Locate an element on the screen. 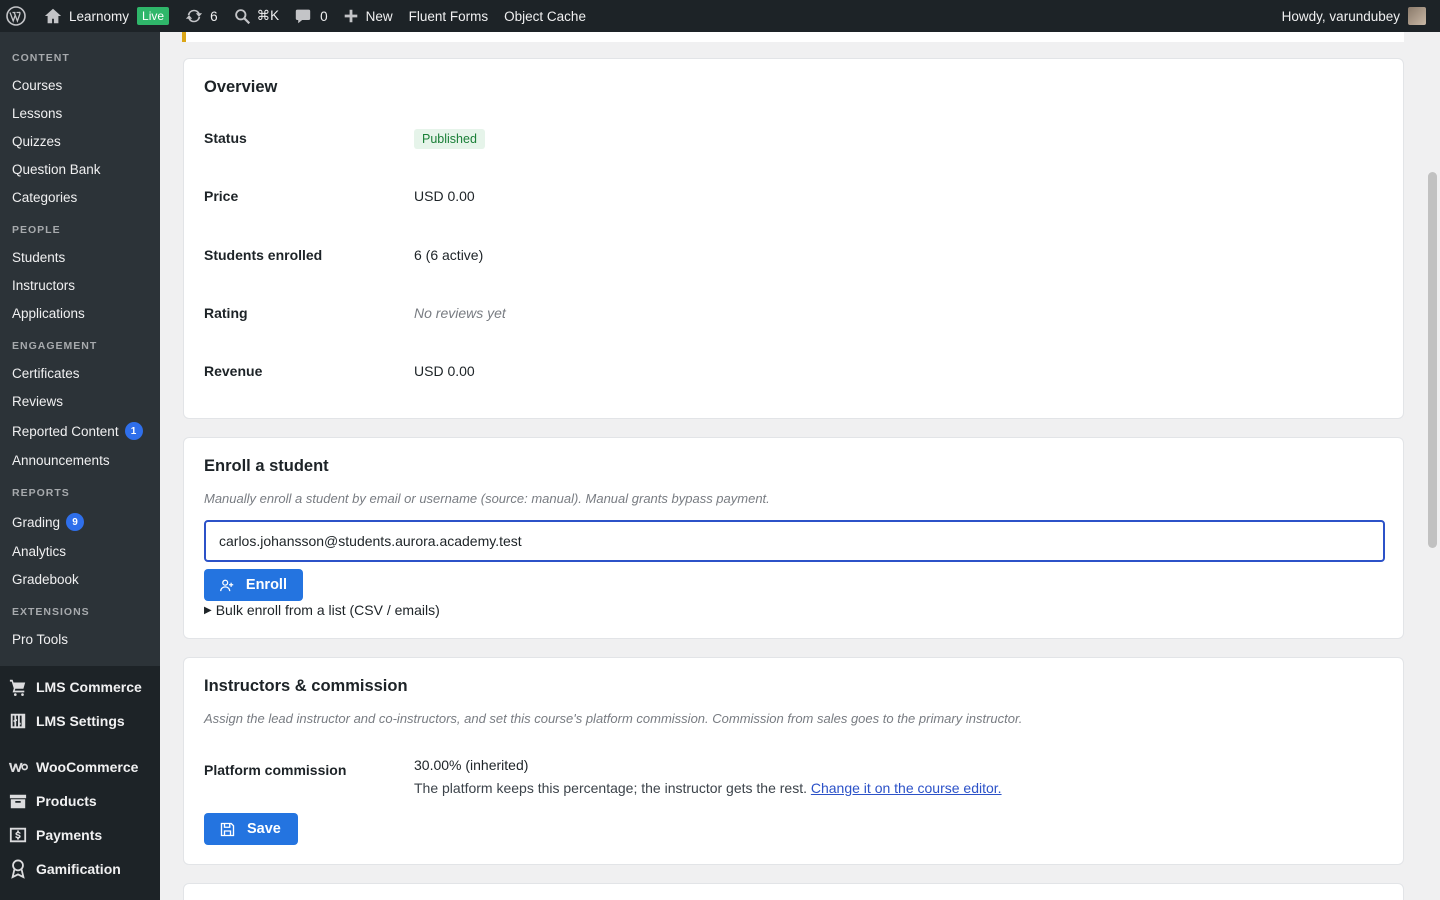 This screenshot has width=1440, height=900. sidebar-item-categories: Categories is located at coordinates (80, 198).